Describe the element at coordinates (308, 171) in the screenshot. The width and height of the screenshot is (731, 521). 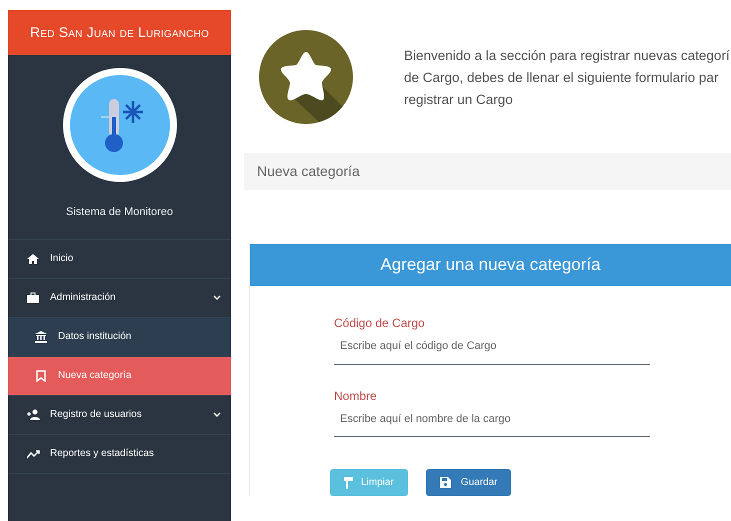
I see `breadcrumb-label: Nueva categoría` at that location.